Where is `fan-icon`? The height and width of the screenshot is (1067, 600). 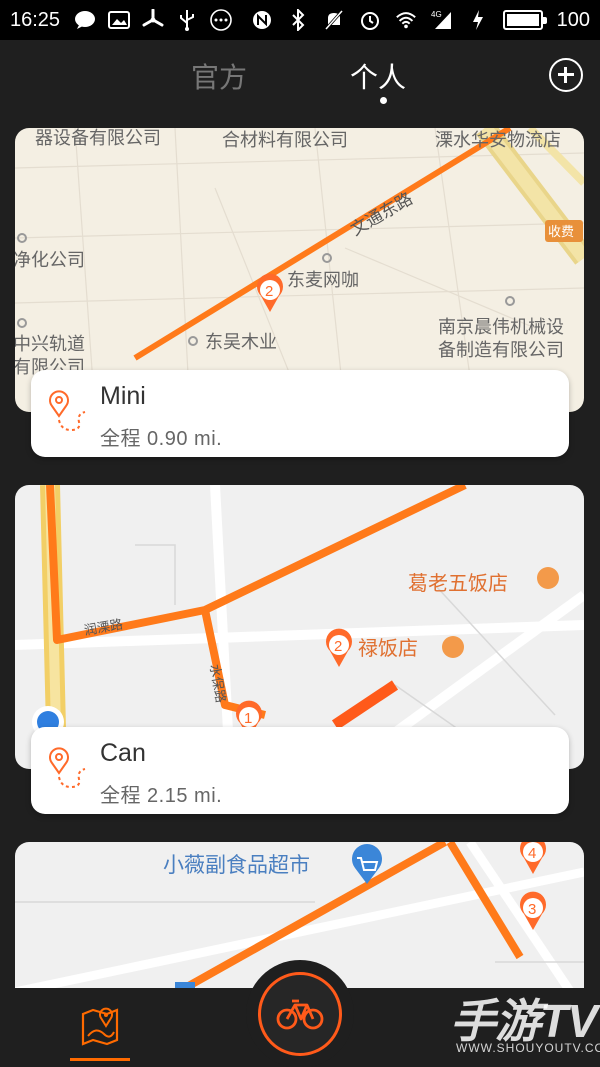 fan-icon is located at coordinates (153, 20).